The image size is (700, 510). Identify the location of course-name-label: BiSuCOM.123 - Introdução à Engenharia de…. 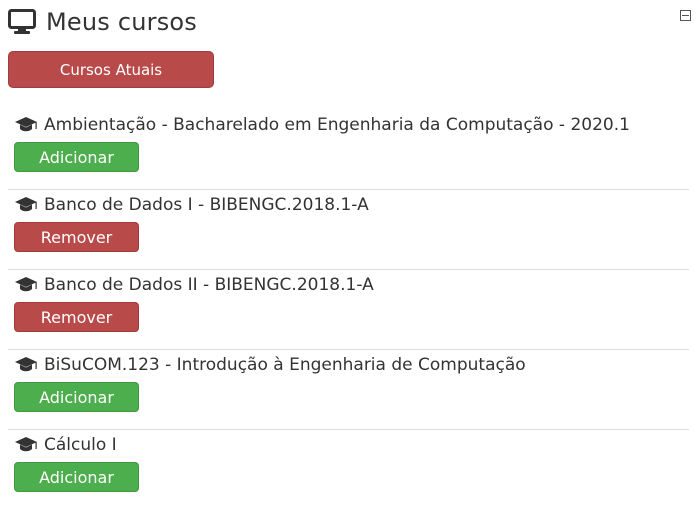
(285, 365).